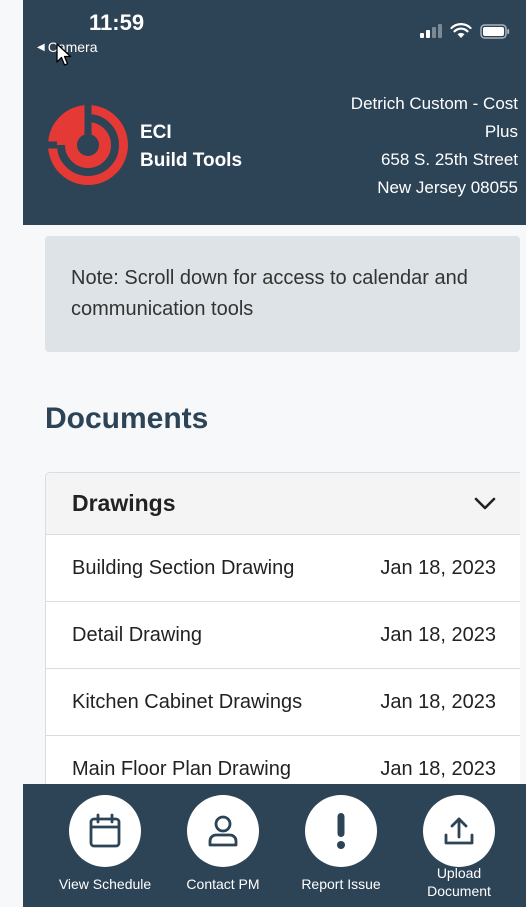 The width and height of the screenshot is (526, 907). I want to click on document-row: Detail Drawing Jan 18, 2023, so click(283, 635).